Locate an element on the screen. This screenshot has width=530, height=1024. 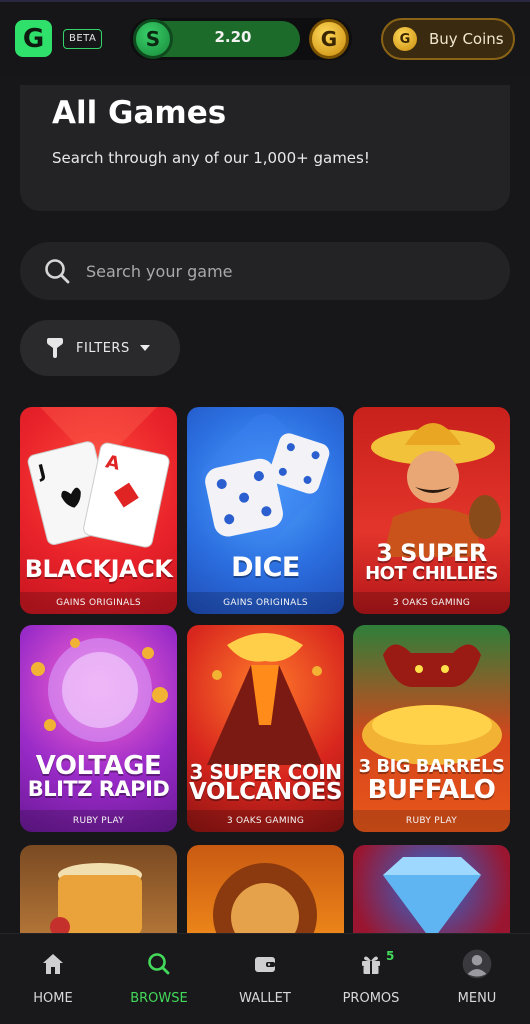
buy-coins-button: G Buy Coins is located at coordinates (448, 39).